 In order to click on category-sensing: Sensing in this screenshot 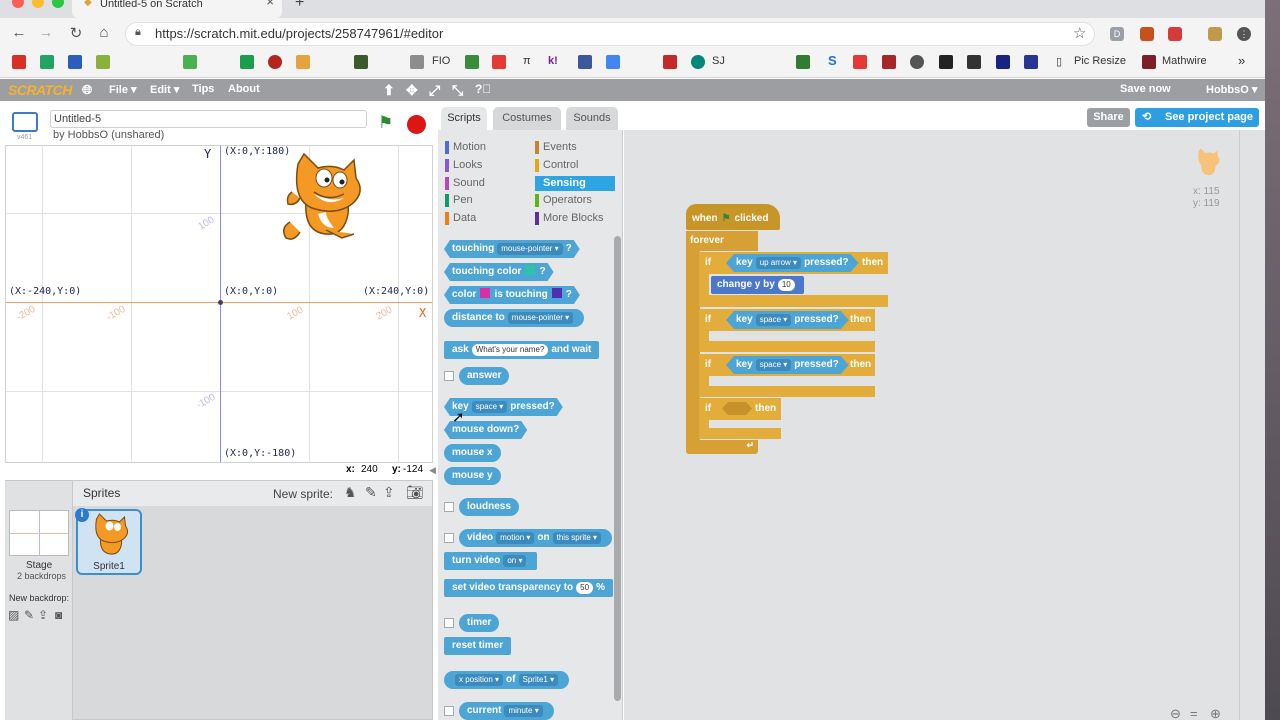, I will do `click(575, 183)`.